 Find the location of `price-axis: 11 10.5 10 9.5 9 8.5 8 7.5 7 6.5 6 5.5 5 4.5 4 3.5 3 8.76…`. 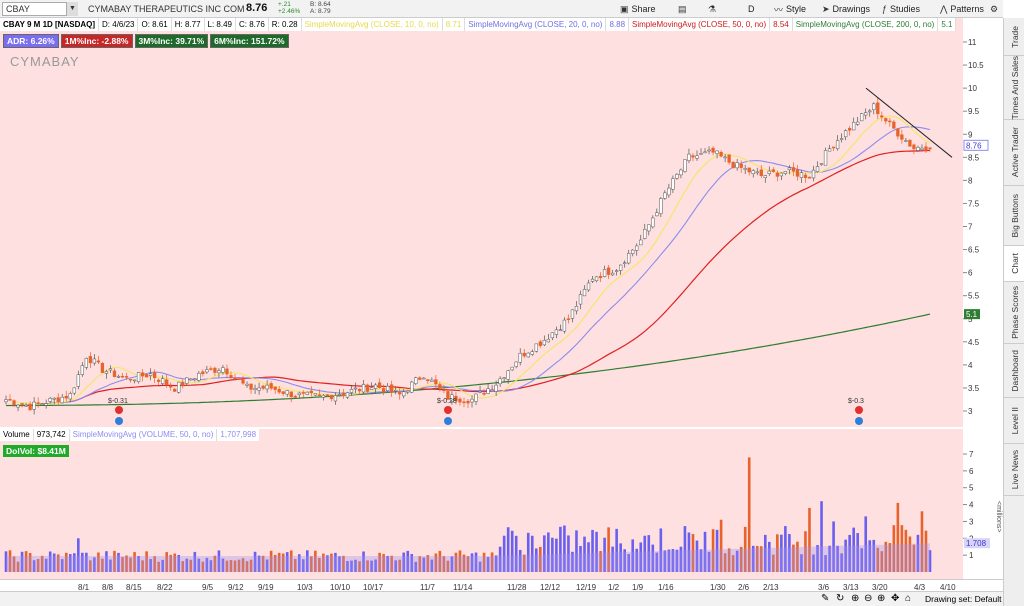

price-axis: 11 10.5 10 9.5 9 8.5 8 7.5 7 6.5 6 5.5 5 4.5 4 3.5 3 8.76… is located at coordinates (983, 222).